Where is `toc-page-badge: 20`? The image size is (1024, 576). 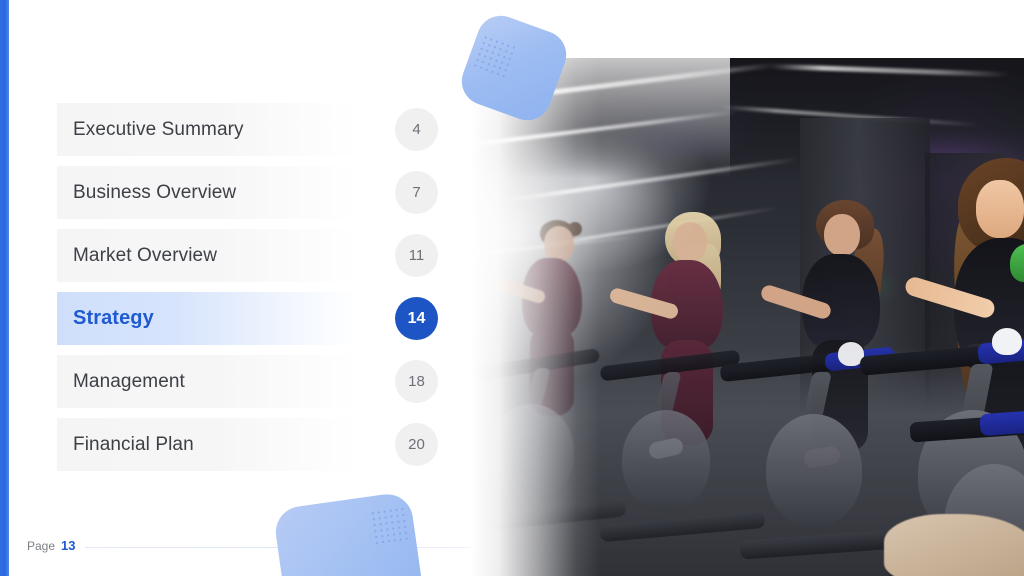 toc-page-badge: 20 is located at coordinates (416, 444).